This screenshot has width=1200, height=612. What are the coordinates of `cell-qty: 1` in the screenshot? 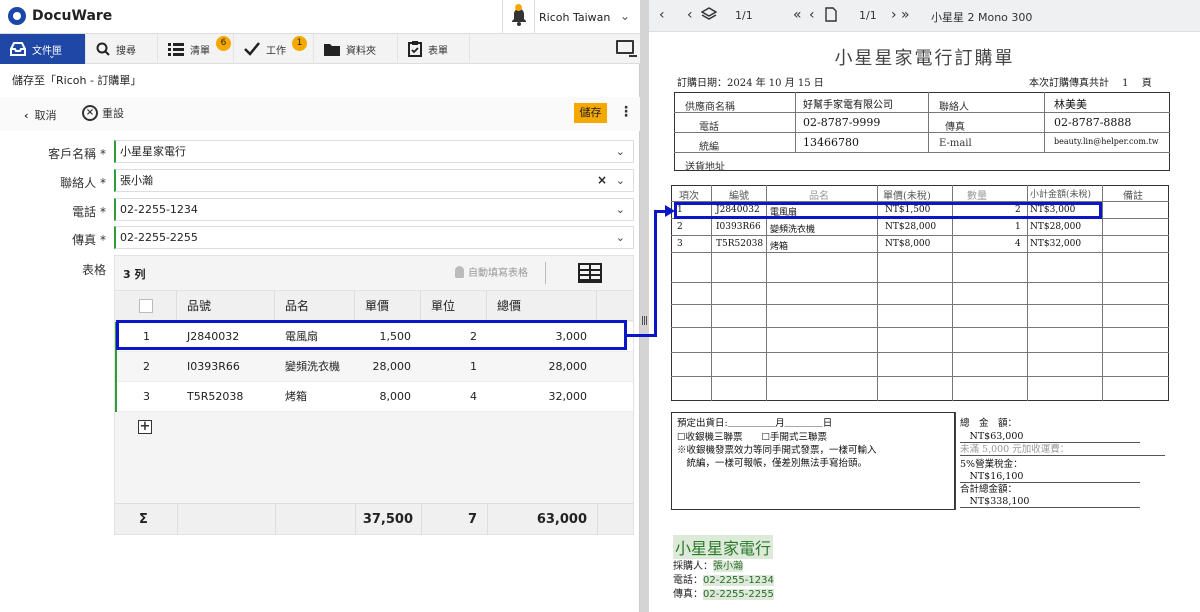 It's located at (449, 367).